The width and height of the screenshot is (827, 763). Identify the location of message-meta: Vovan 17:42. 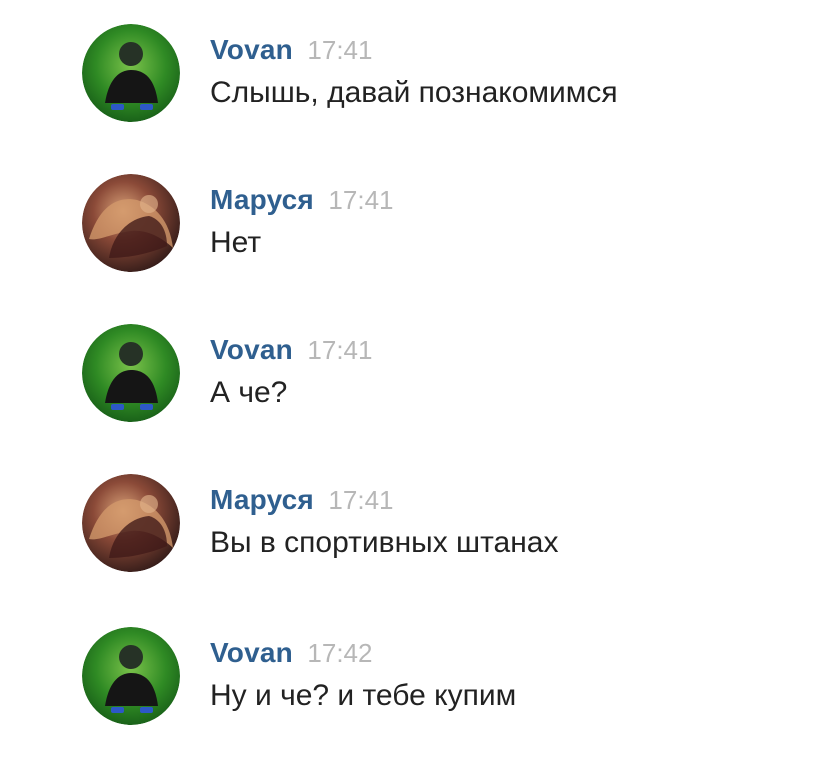
(291, 653).